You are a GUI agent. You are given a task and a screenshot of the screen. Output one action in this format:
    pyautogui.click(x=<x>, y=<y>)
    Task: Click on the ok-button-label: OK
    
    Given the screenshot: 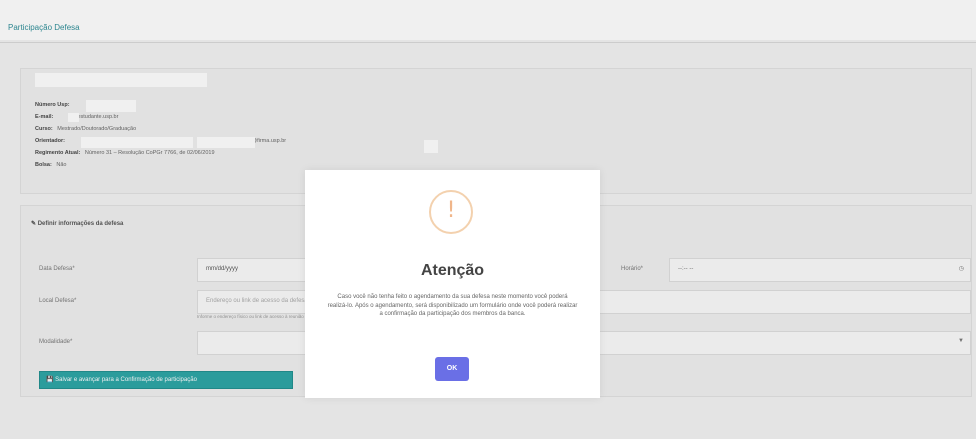 What is the action you would take?
    pyautogui.click(x=452, y=368)
    